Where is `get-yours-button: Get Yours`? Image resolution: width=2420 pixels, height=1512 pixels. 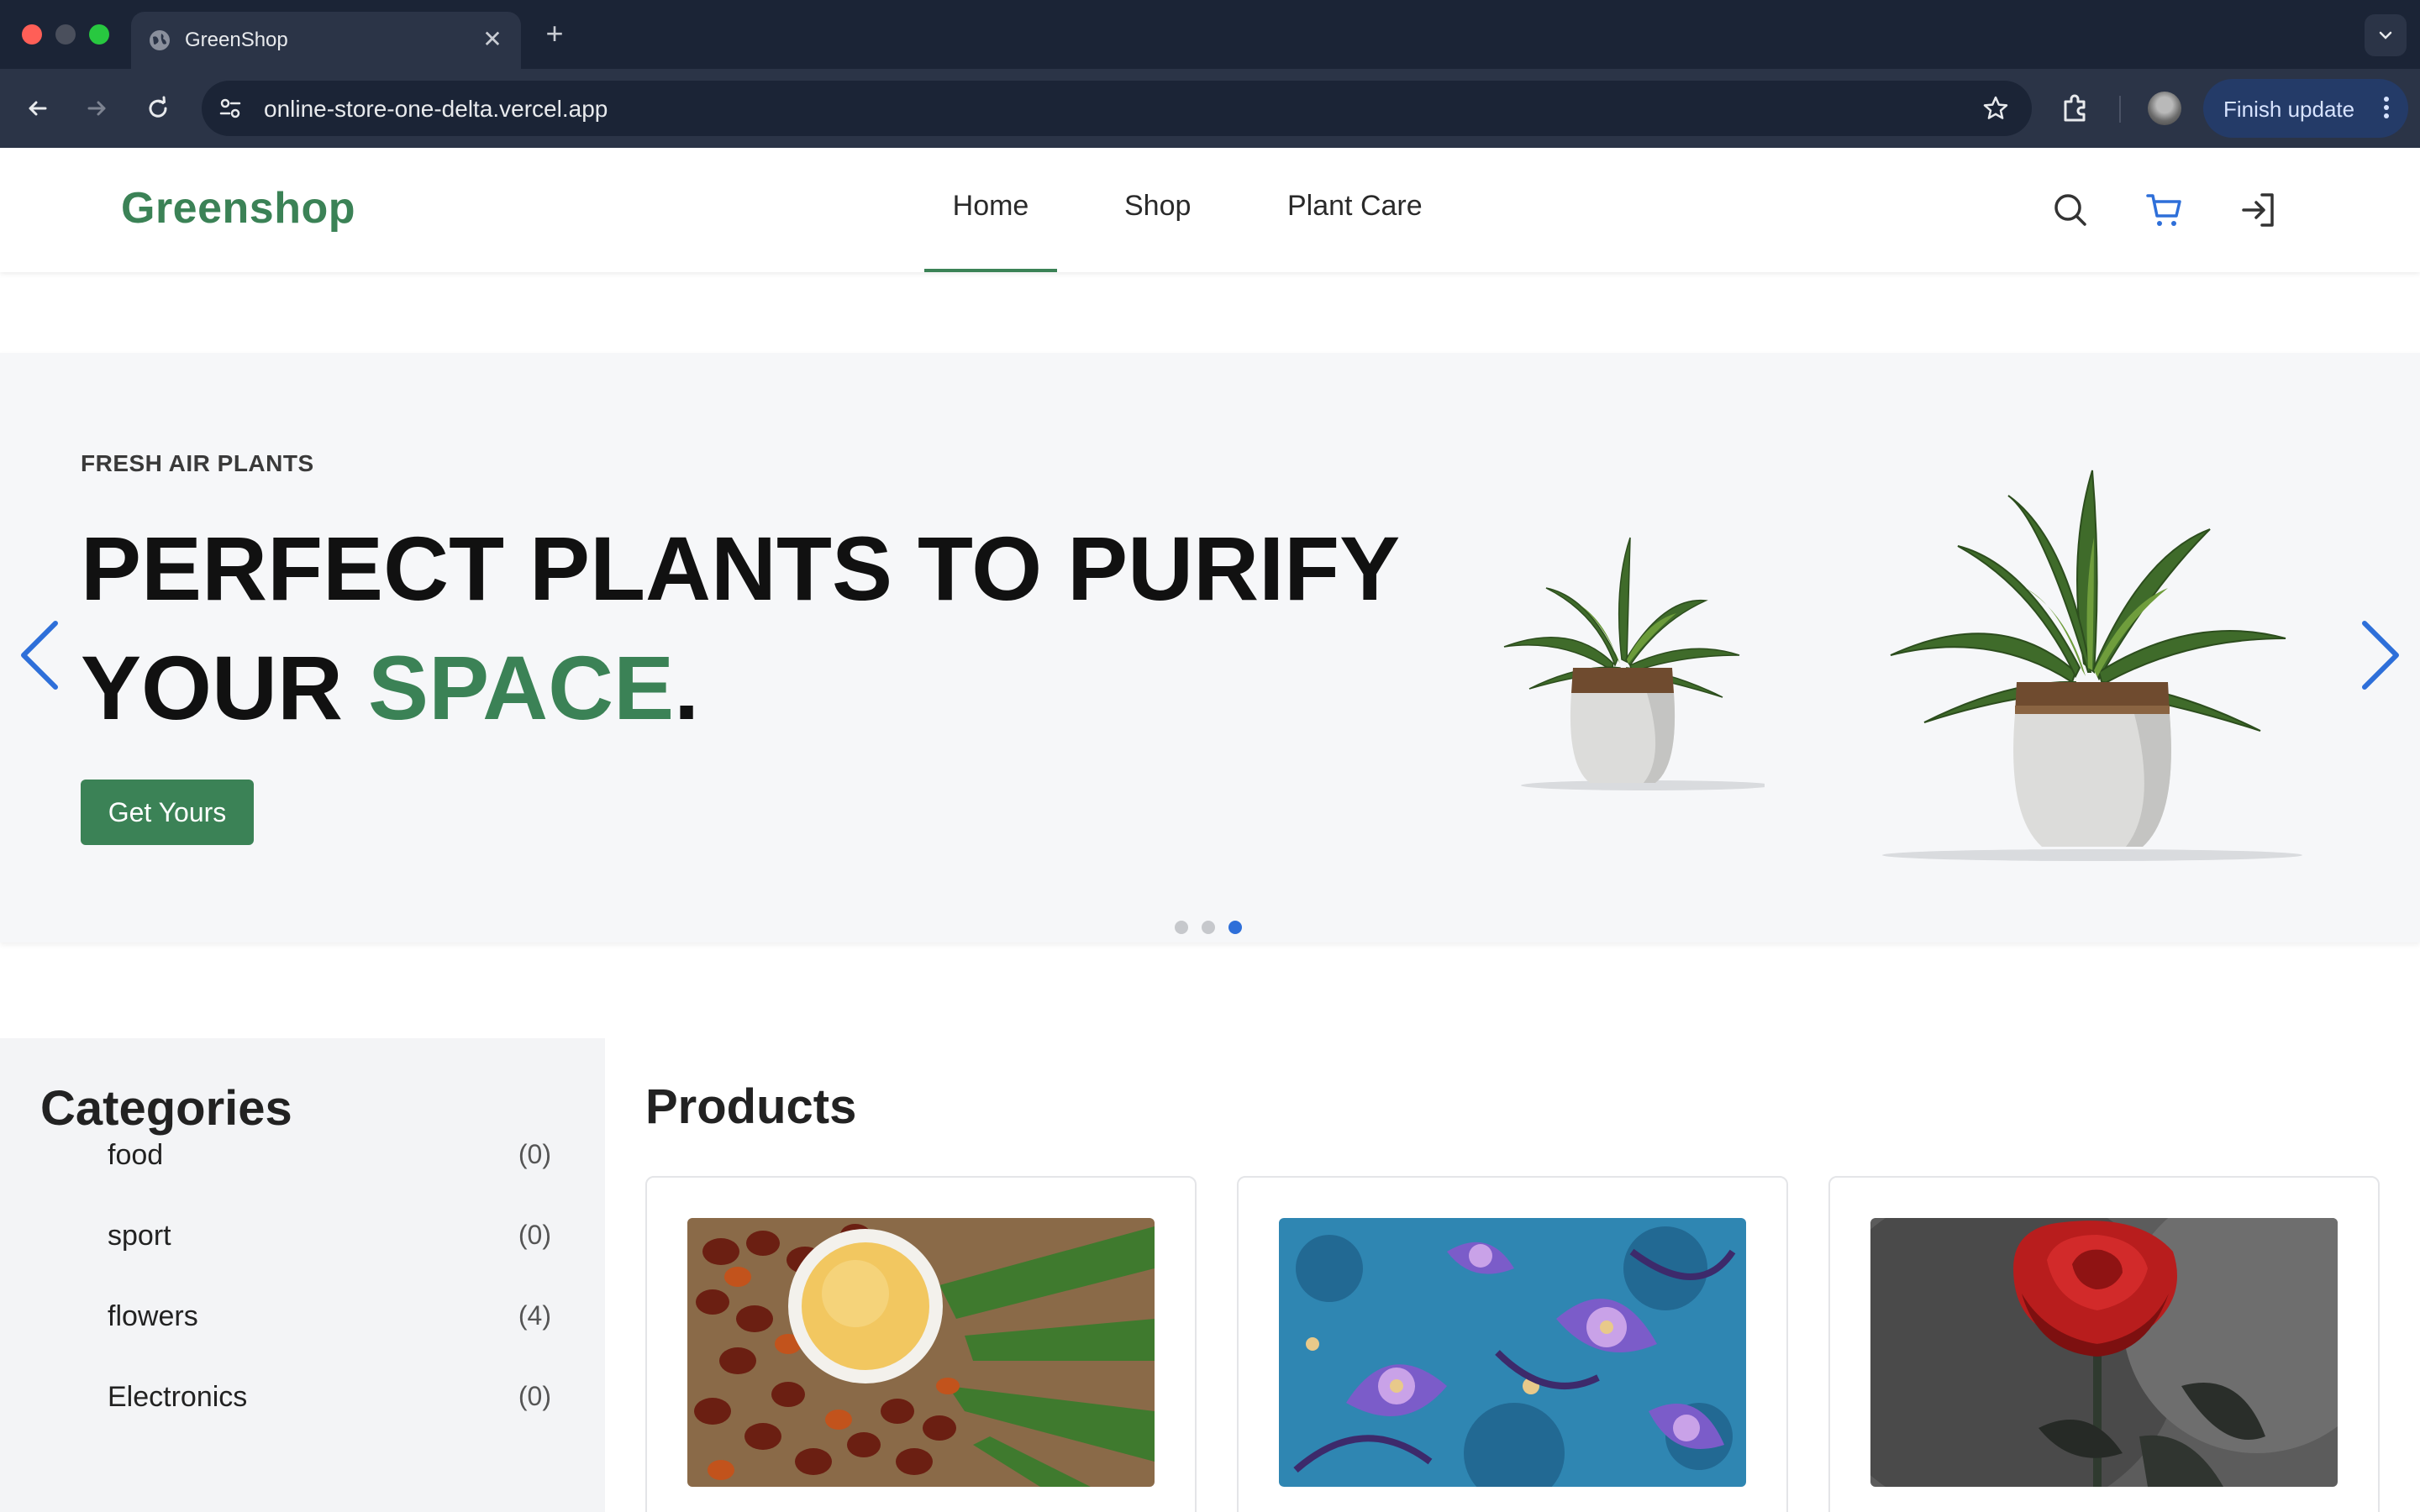
get-yours-button: Get Yours is located at coordinates (167, 812).